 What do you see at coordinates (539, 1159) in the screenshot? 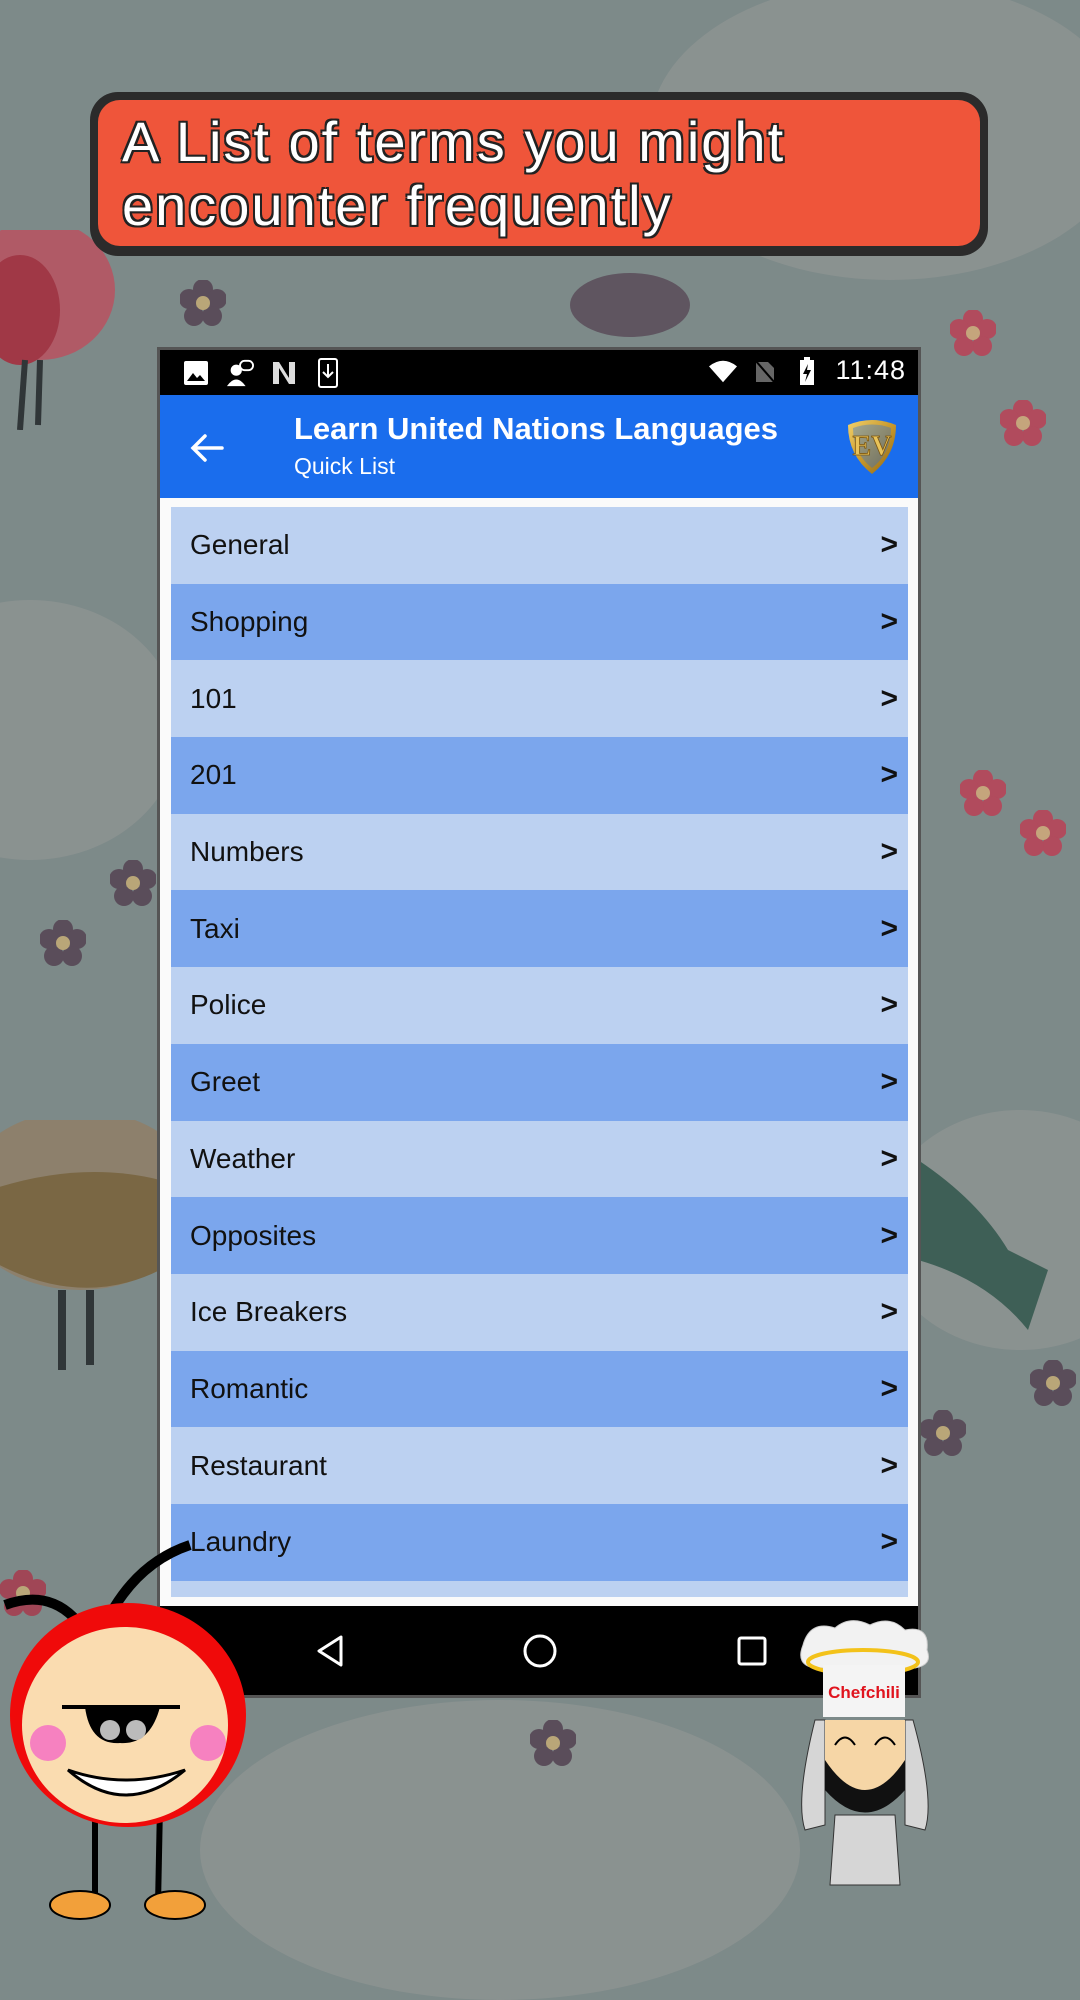
I see `list-item: Weather >` at bounding box center [539, 1159].